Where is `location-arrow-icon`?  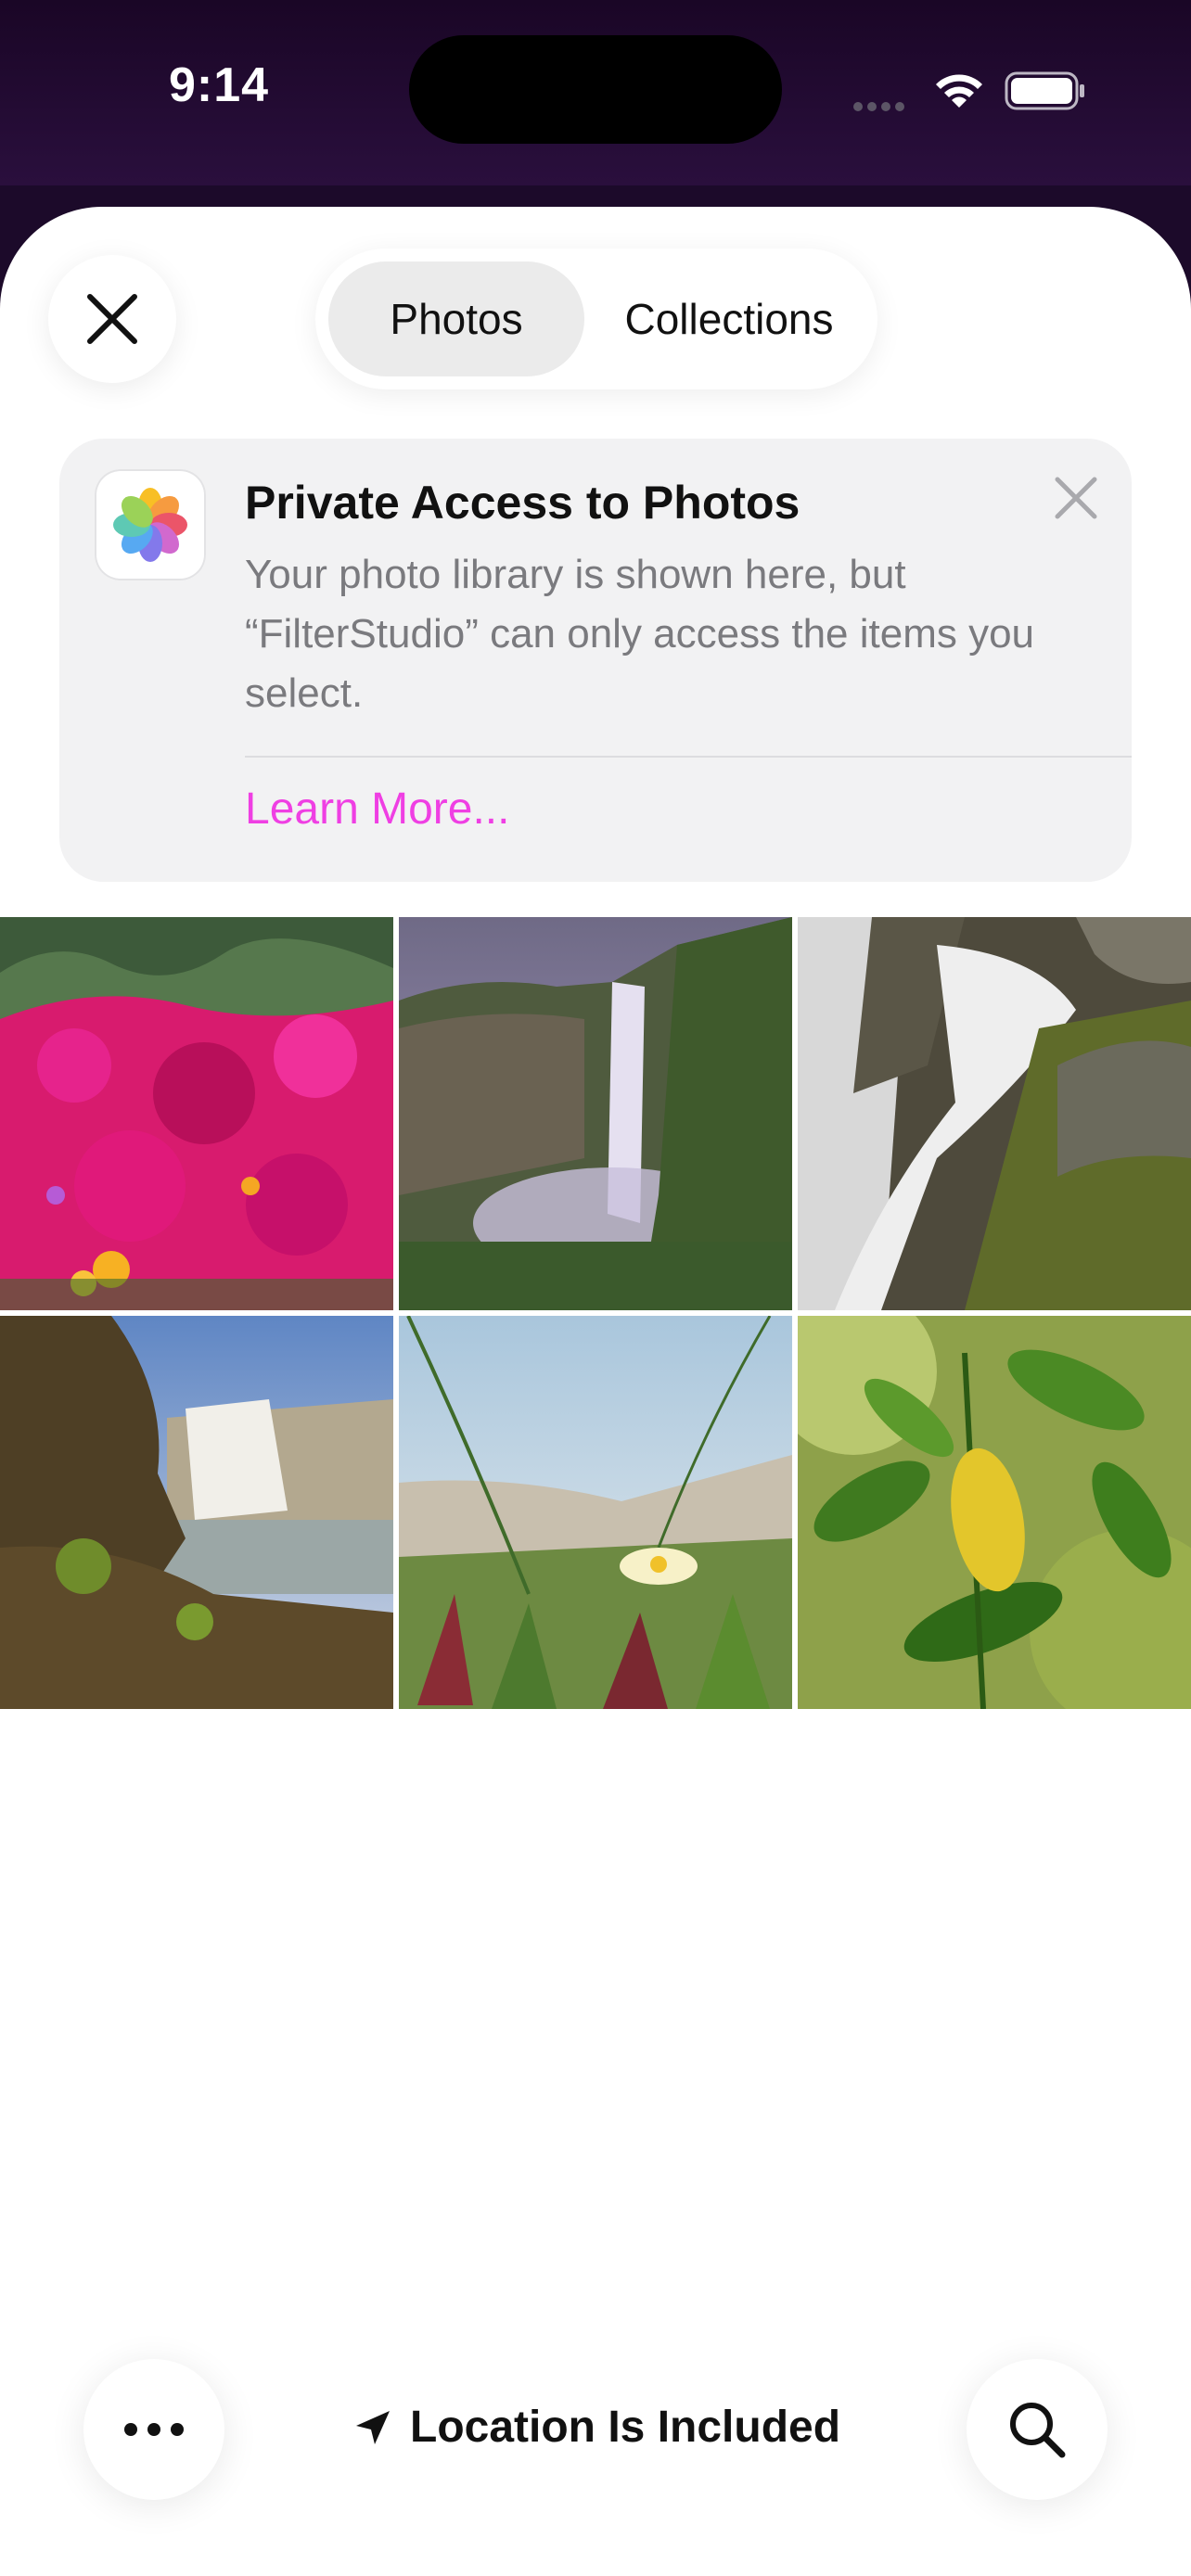
location-arrow-icon is located at coordinates (373, 2427).